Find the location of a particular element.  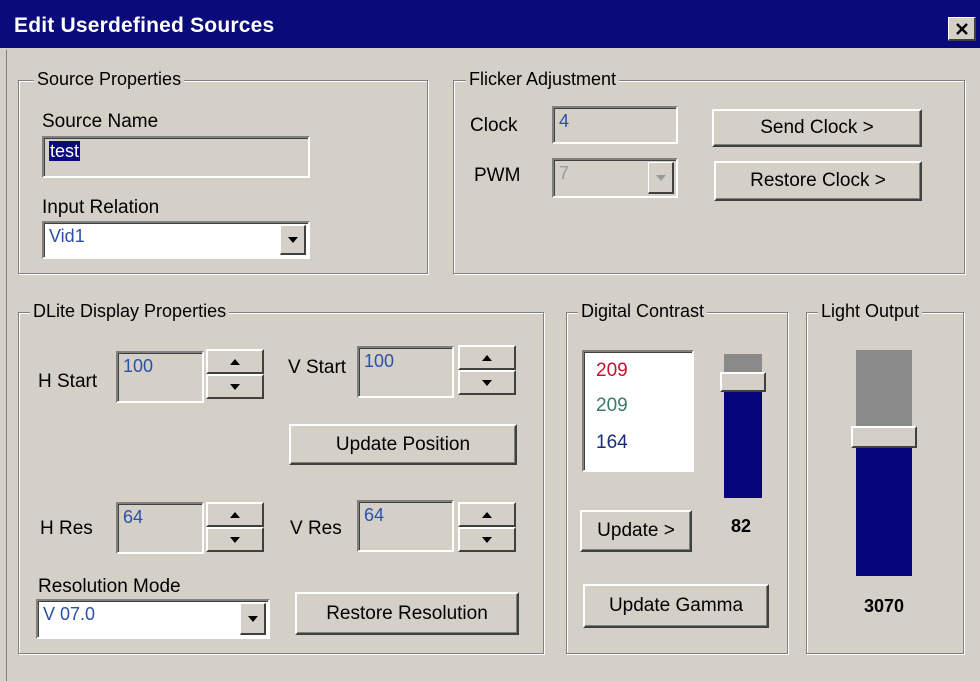

update-contrast-button-label: Update > is located at coordinates (636, 530).